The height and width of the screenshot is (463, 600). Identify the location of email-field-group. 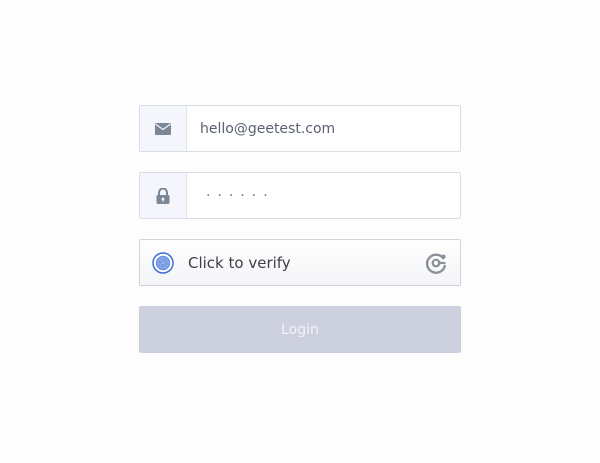
(300, 128).